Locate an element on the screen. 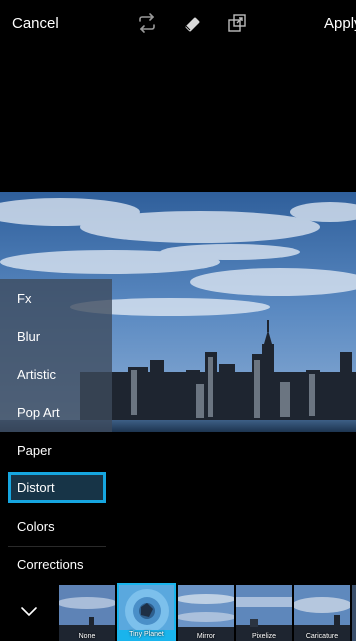  menu-item-fx: Fx is located at coordinates (57, 298).